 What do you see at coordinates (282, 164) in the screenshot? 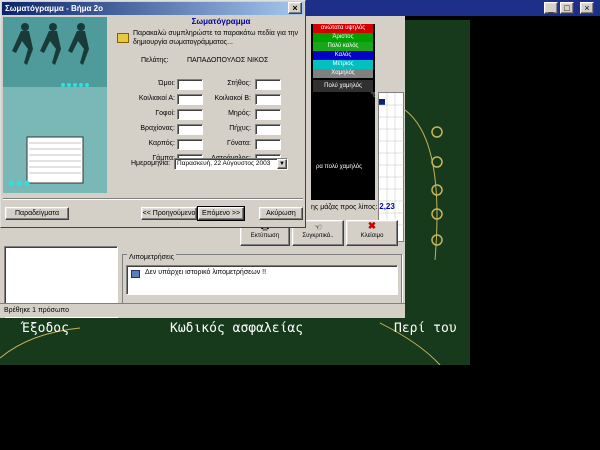
I see `chevron-down-icon: ▼` at bounding box center [282, 164].